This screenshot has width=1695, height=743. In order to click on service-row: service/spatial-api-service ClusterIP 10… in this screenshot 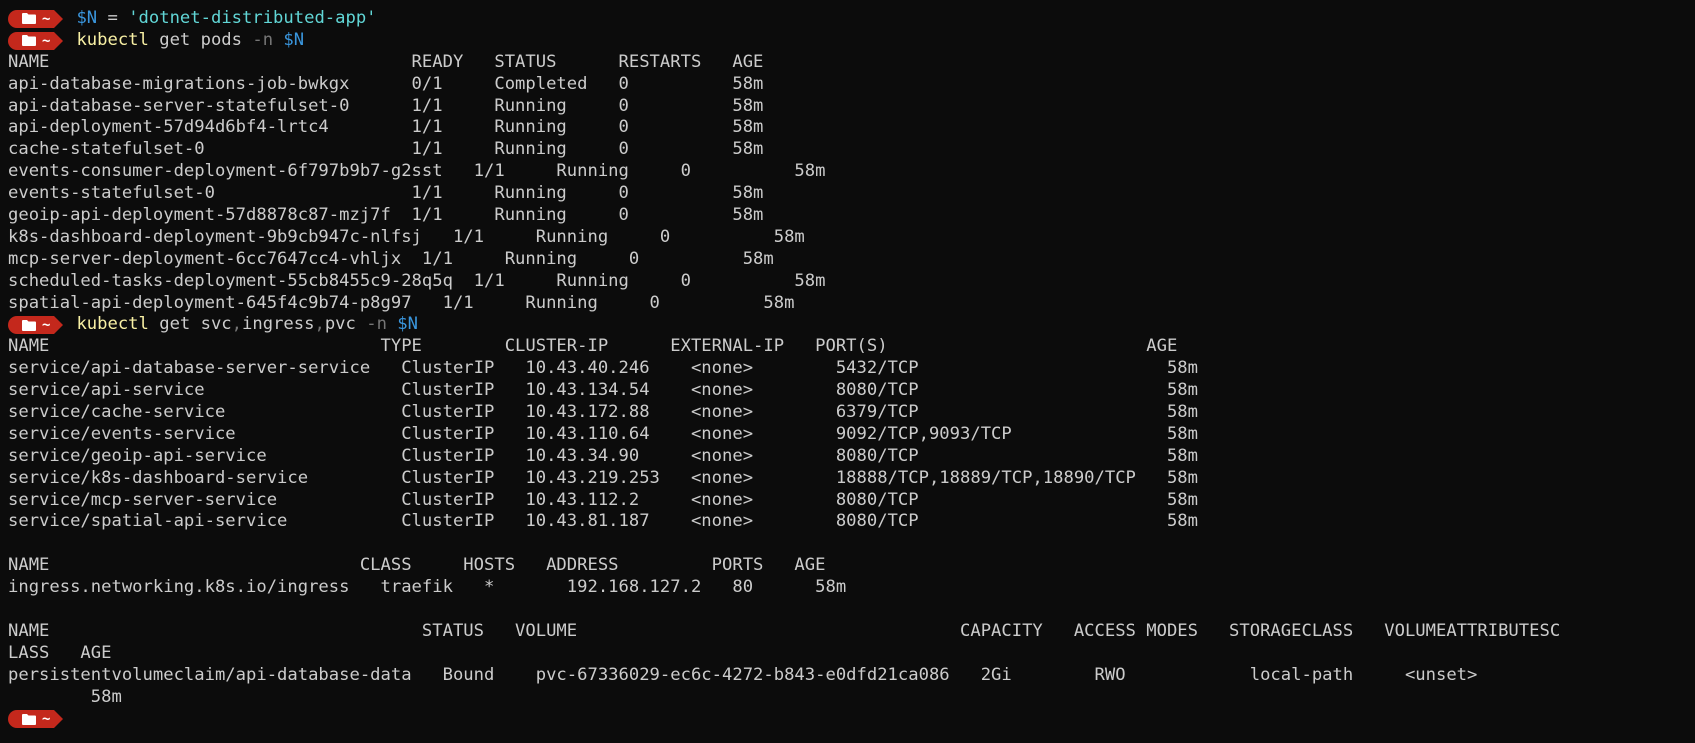, I will do `click(603, 521)`.